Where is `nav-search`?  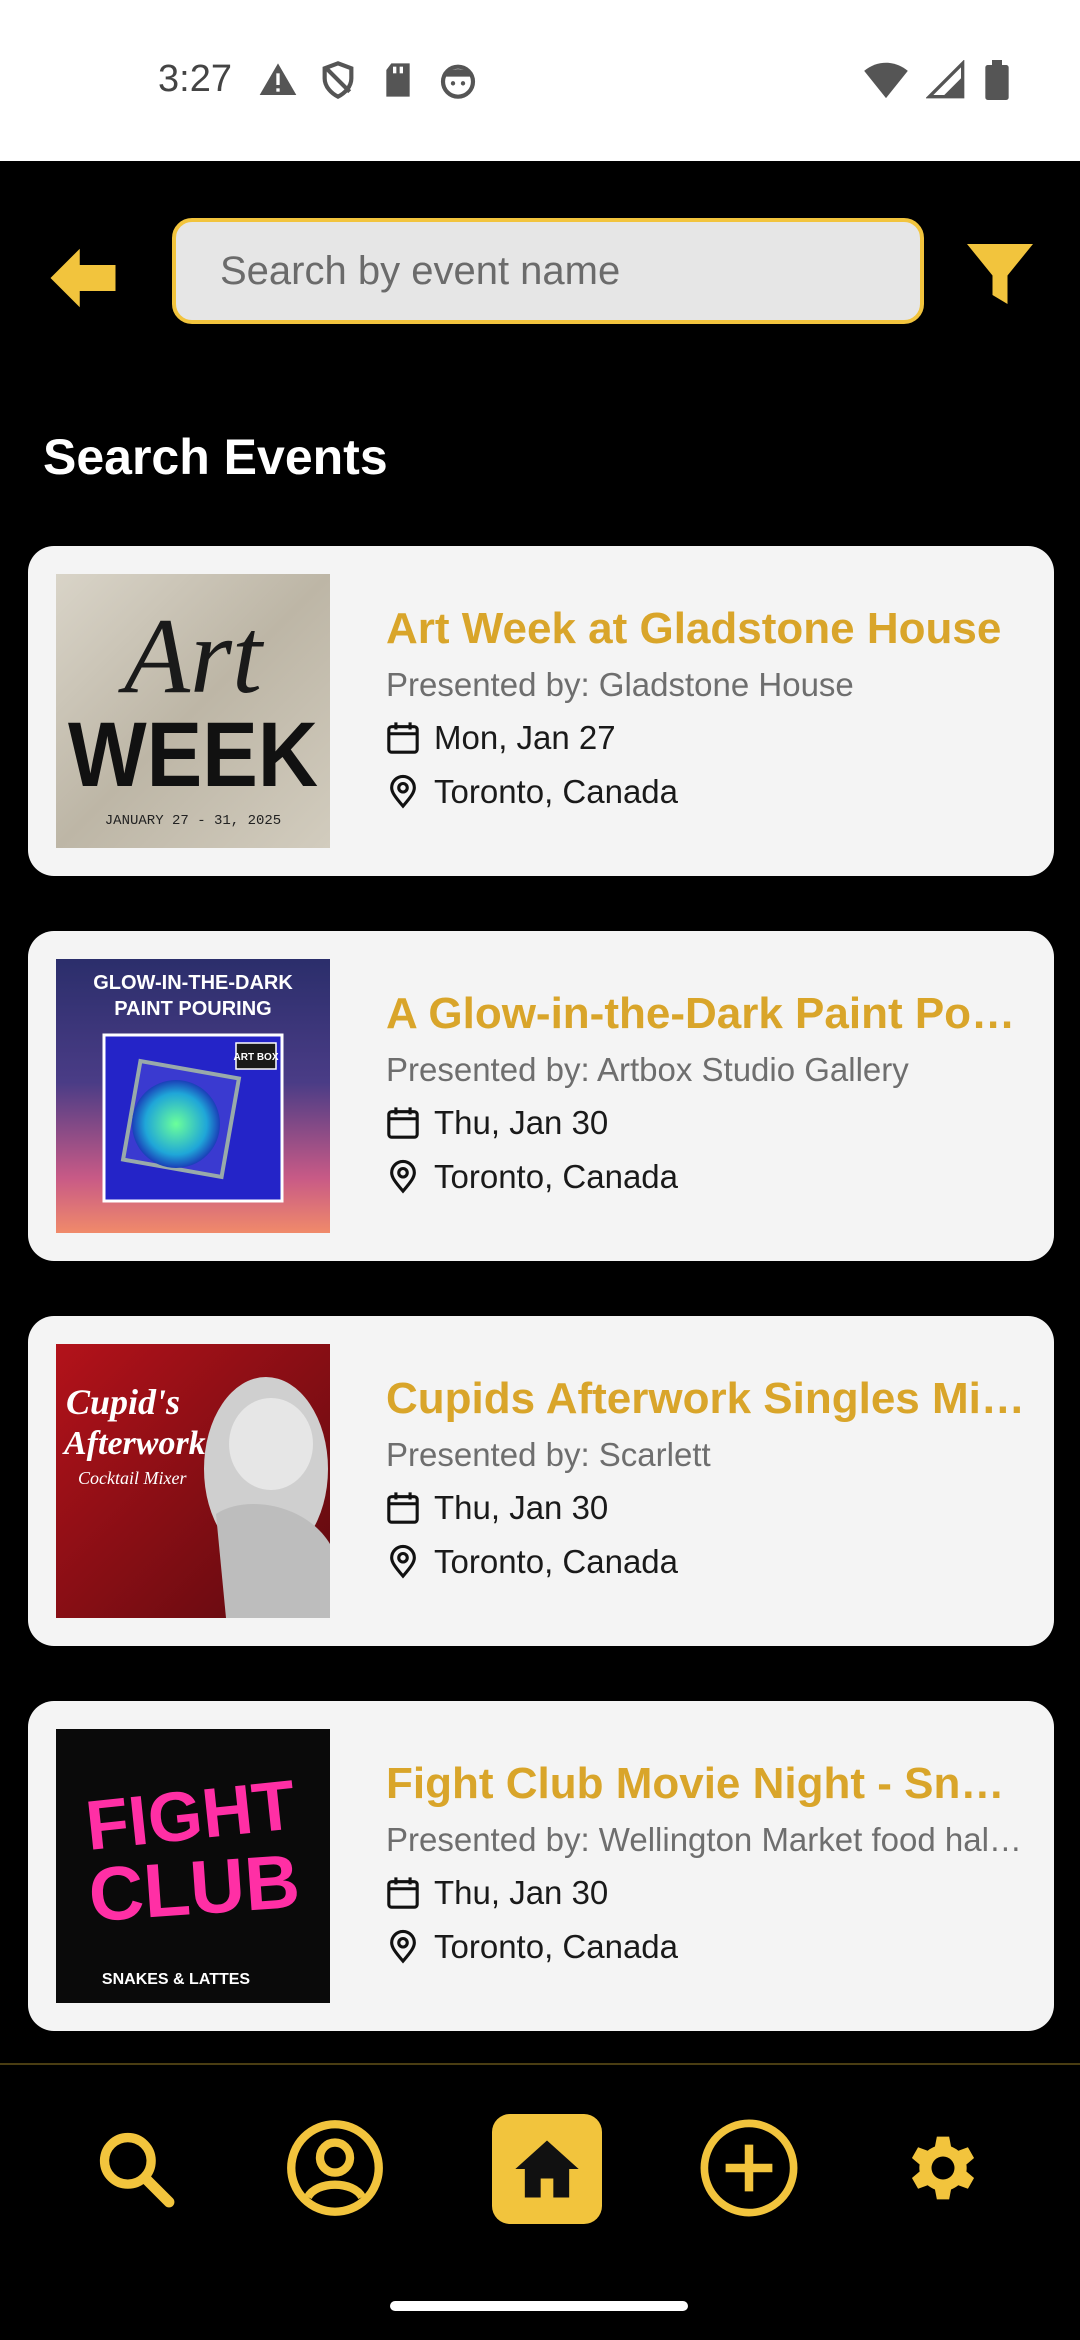
nav-search is located at coordinates (135, 2168).